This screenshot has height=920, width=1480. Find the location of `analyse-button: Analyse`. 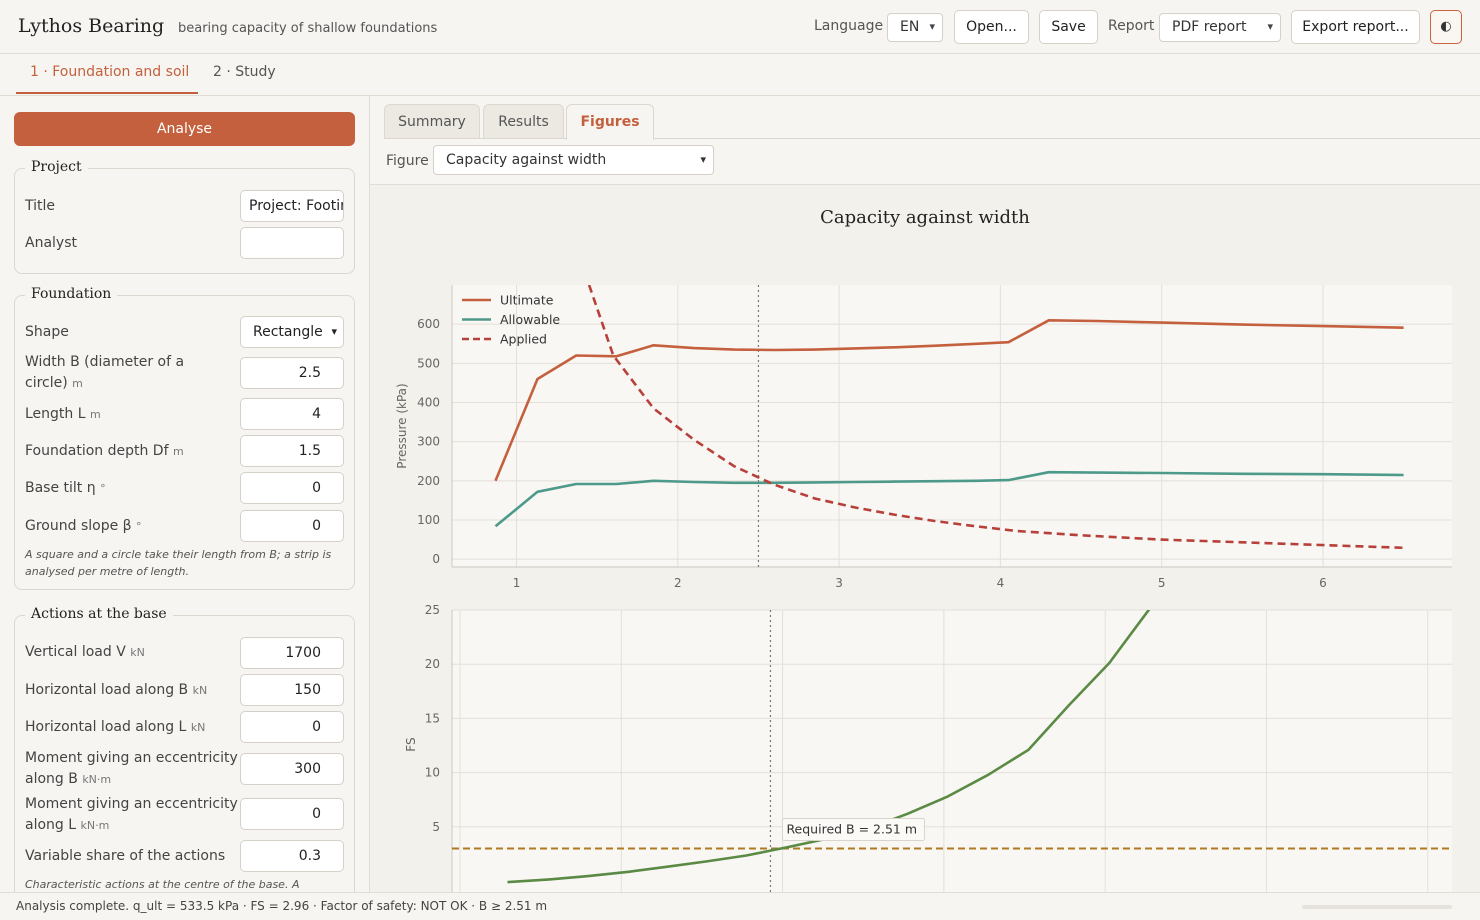

analyse-button: Analyse is located at coordinates (184, 129).